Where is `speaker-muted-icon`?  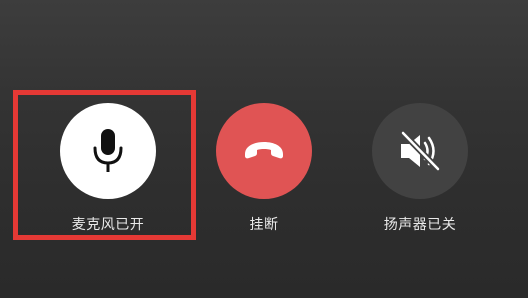 speaker-muted-icon is located at coordinates (420, 151).